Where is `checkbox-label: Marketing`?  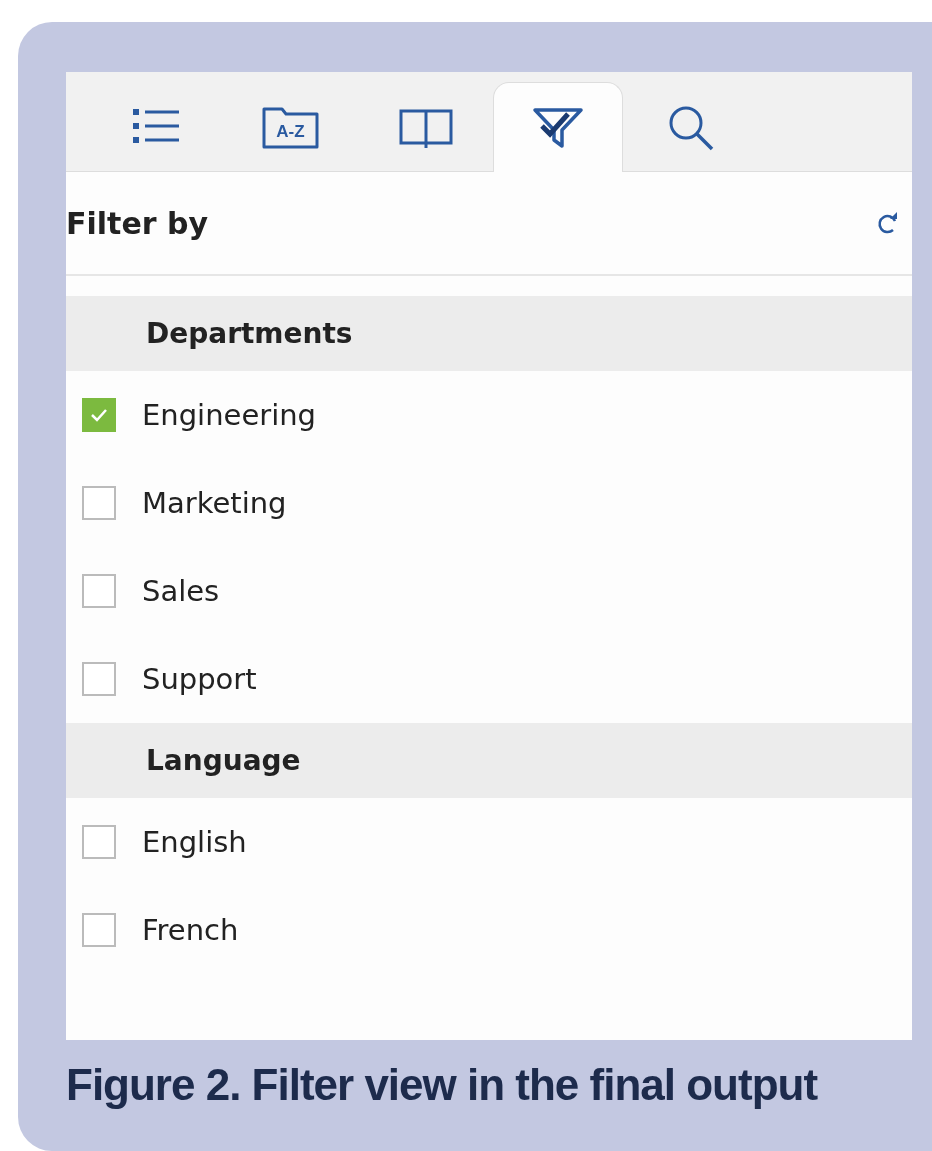 checkbox-label: Marketing is located at coordinates (214, 503).